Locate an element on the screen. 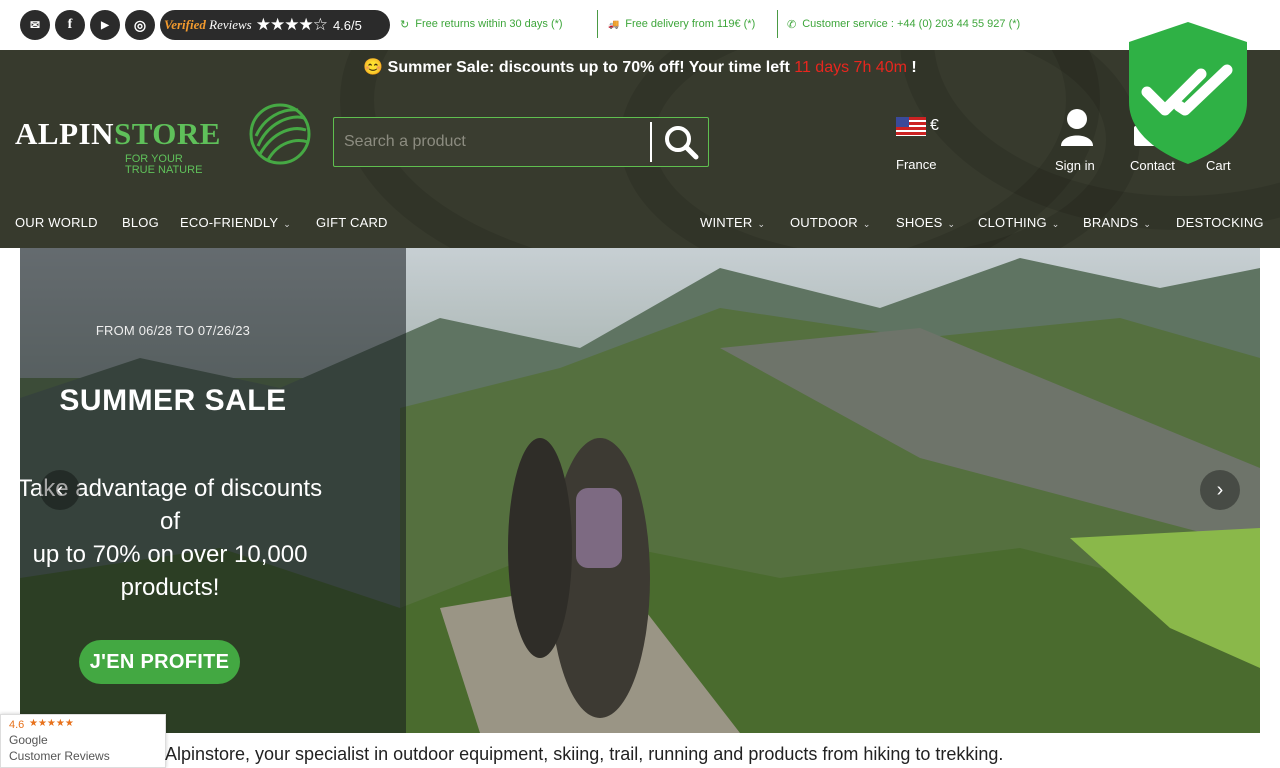 Image resolution: width=1280 pixels, height=768 pixels. search-box is located at coordinates (521, 142).